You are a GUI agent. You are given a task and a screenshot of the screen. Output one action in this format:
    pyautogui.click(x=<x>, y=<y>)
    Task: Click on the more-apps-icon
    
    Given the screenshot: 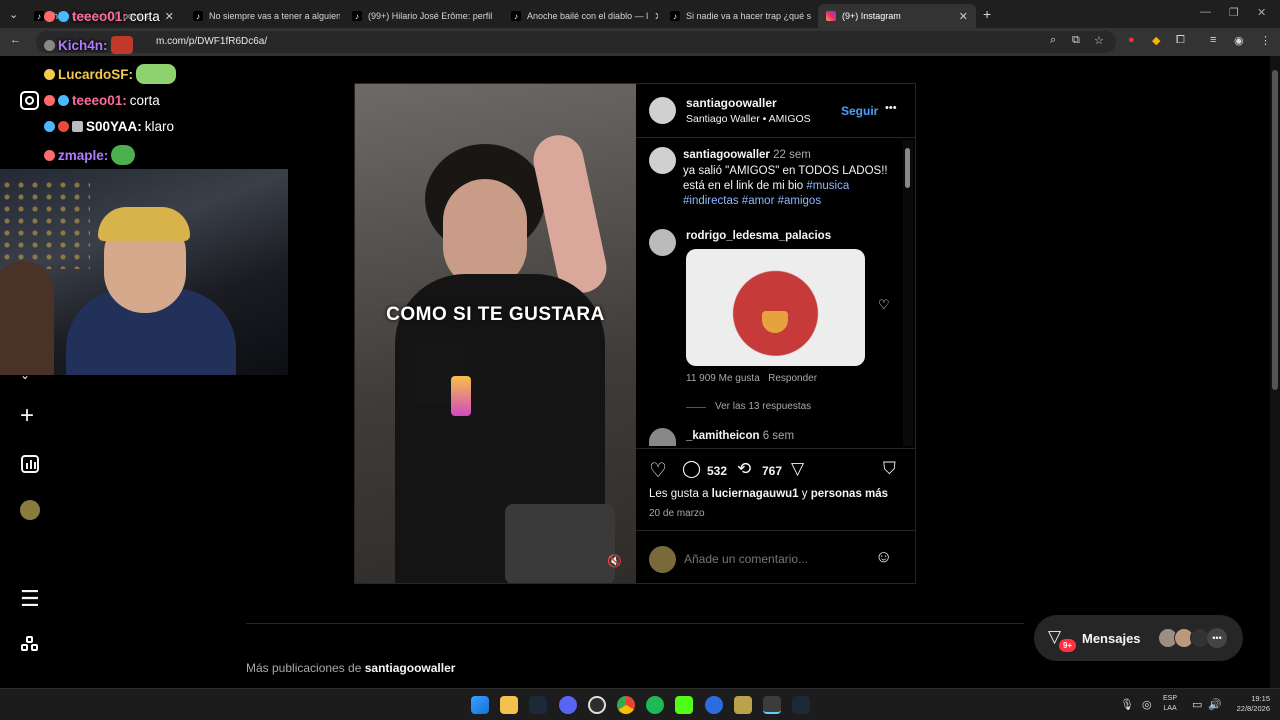 What is the action you would take?
    pyautogui.click(x=30, y=645)
    